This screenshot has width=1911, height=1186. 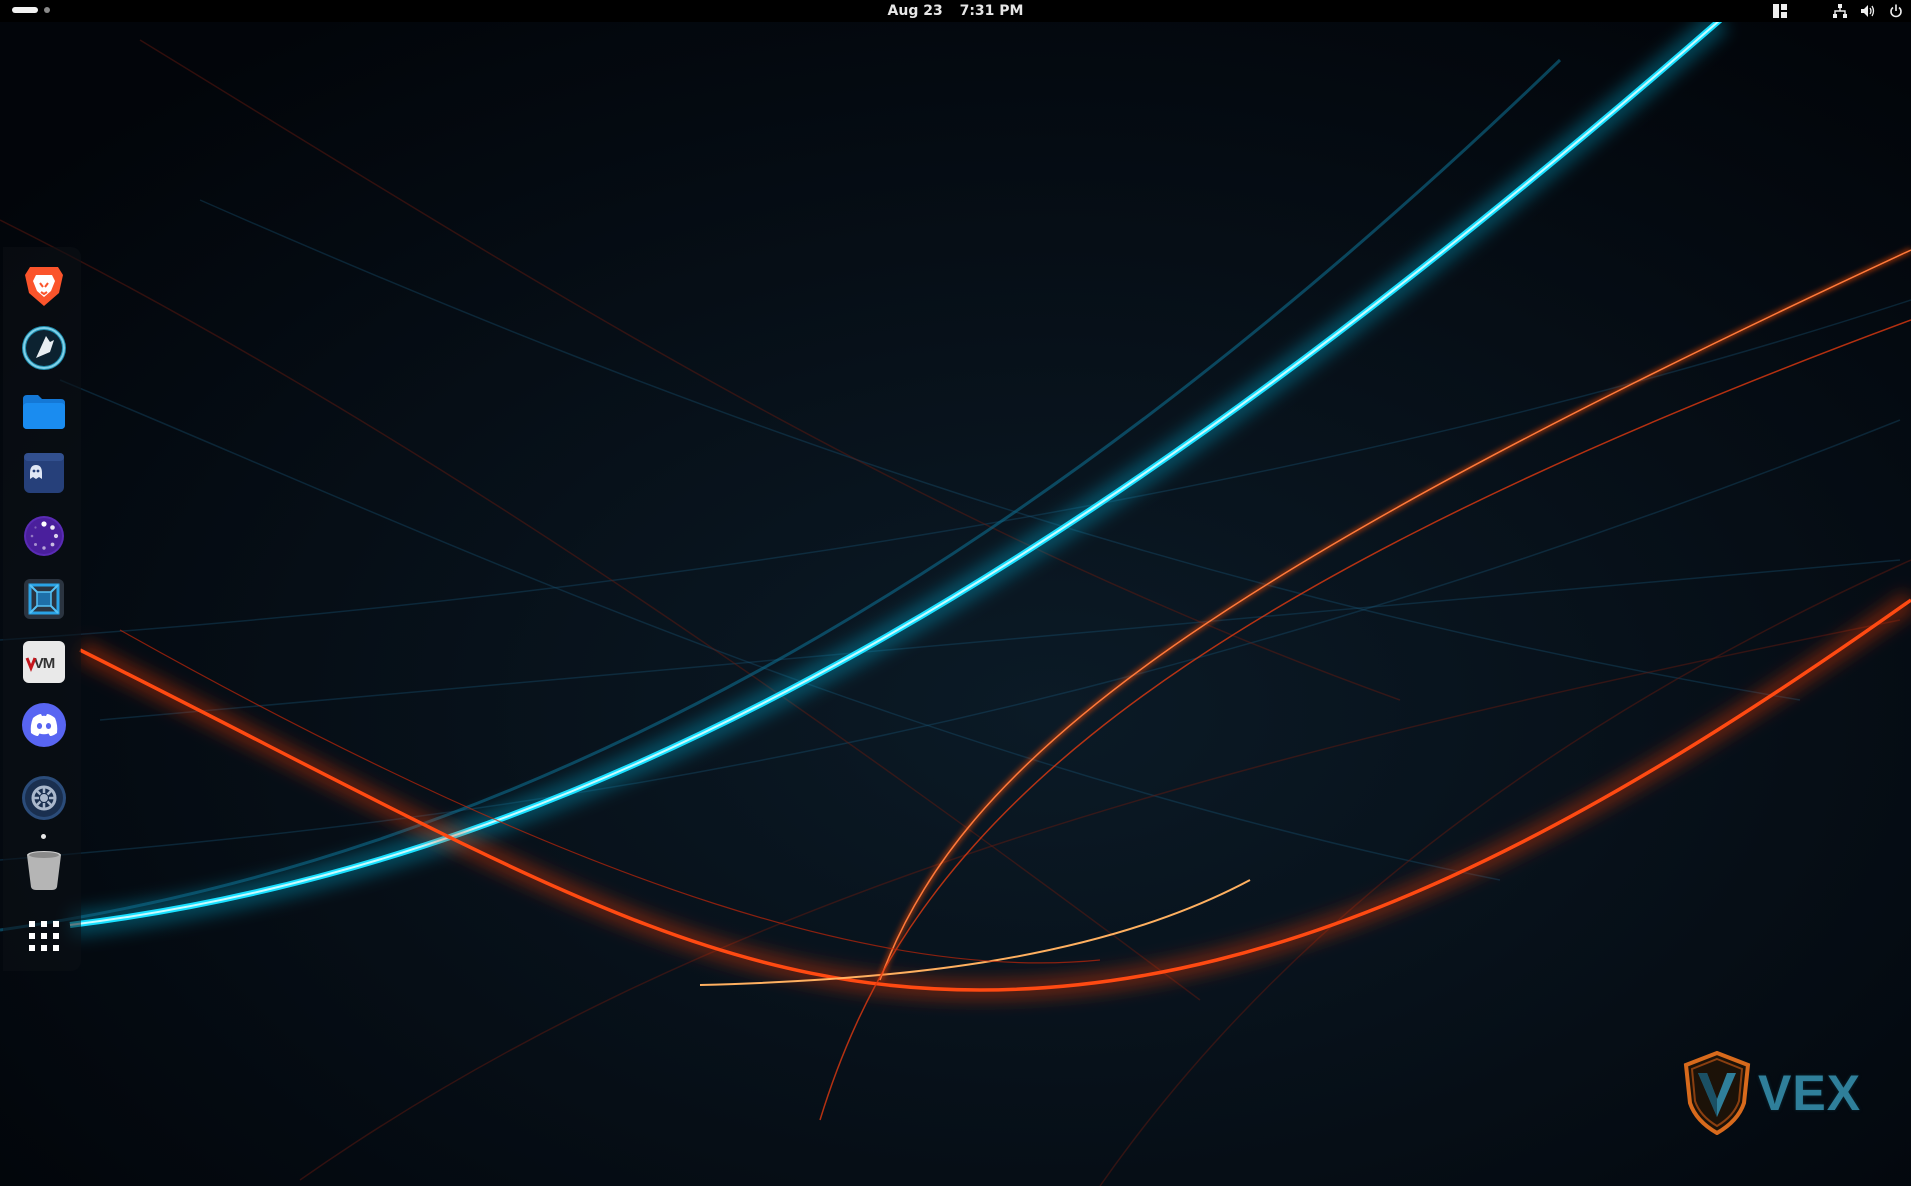 What do you see at coordinates (1810, 1093) in the screenshot?
I see `brand-wordmark: VEX` at bounding box center [1810, 1093].